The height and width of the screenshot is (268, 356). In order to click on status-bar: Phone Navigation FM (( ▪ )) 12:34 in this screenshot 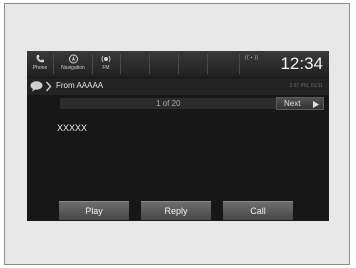, I will do `click(178, 64)`.